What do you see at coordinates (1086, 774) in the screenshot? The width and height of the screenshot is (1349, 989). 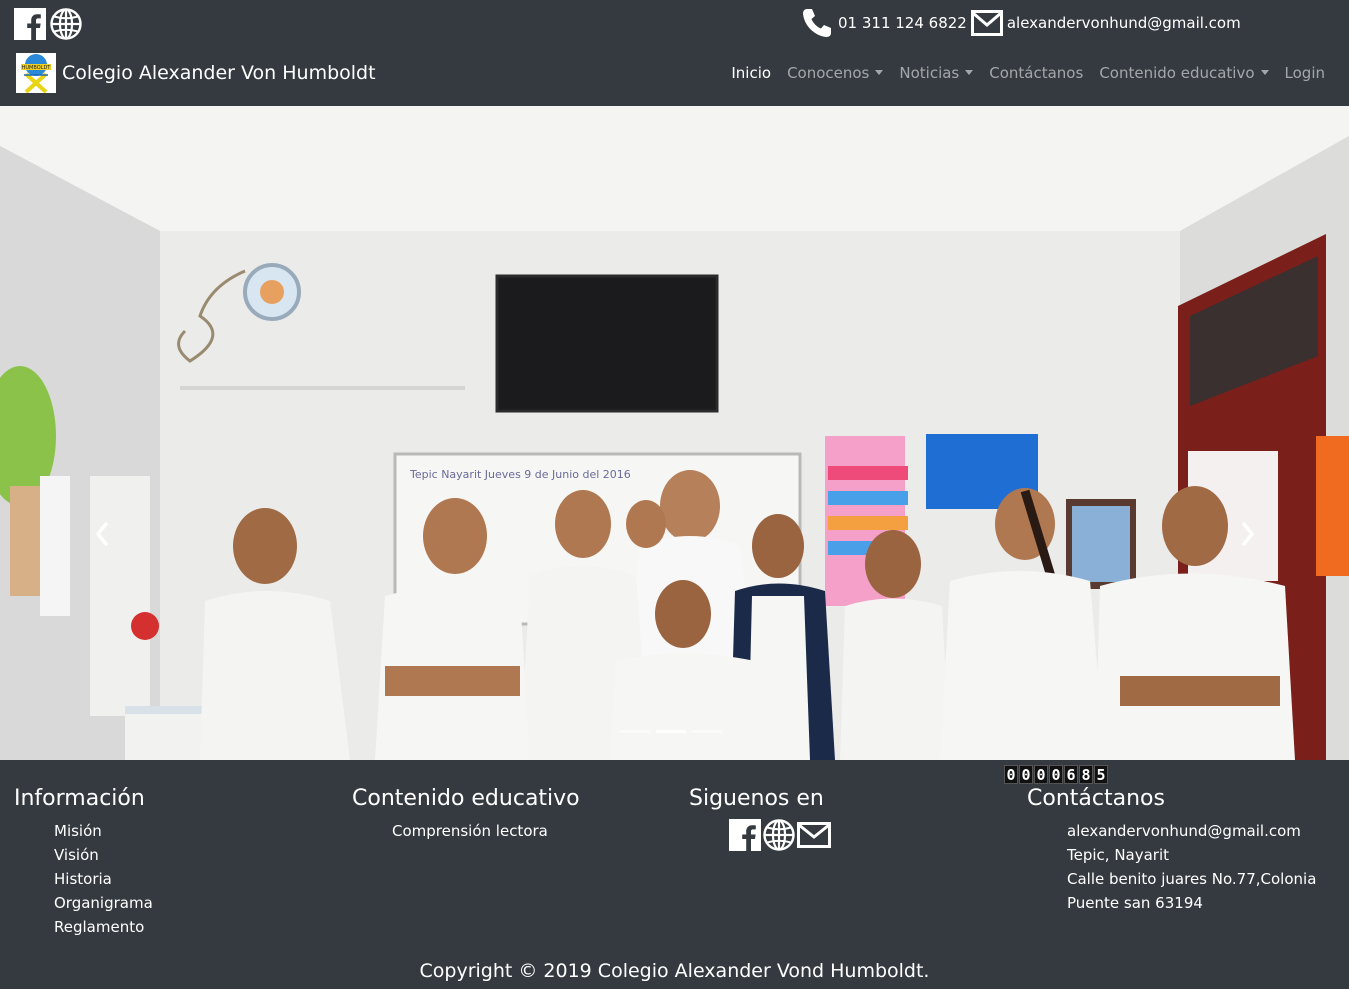 I see `counter-digit: 8` at bounding box center [1086, 774].